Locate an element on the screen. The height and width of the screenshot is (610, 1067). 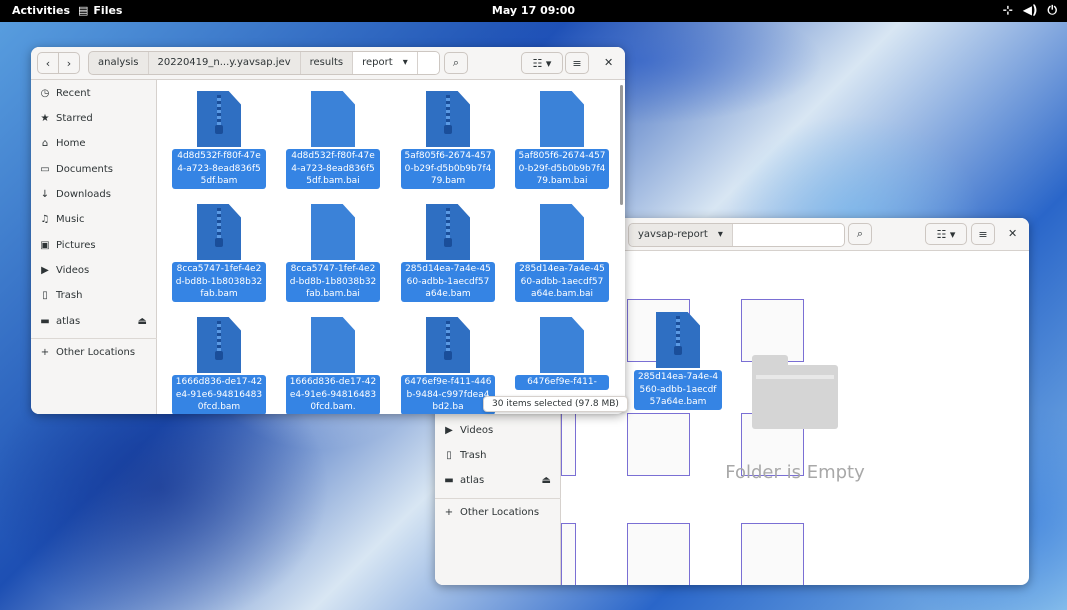
sidebar-item-starred: ★ Starred is located at coordinates (94, 118).